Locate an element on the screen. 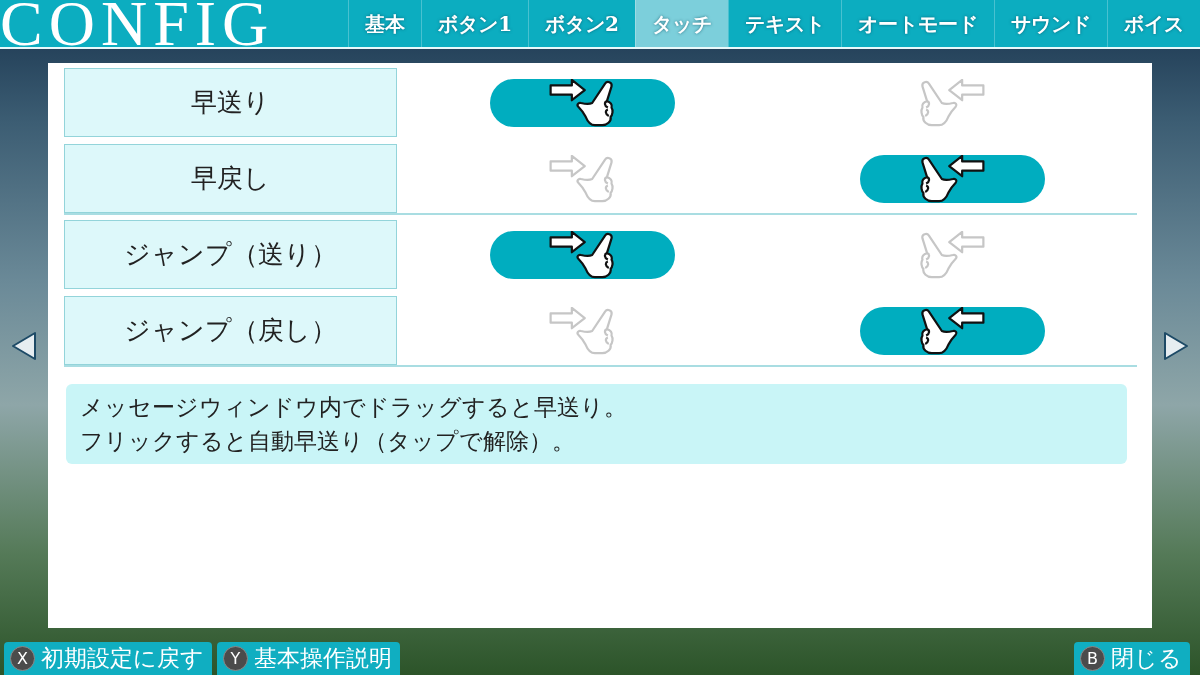 This screenshot has width=1200, height=675. screen-title: CONFIG is located at coordinates (137, 23).